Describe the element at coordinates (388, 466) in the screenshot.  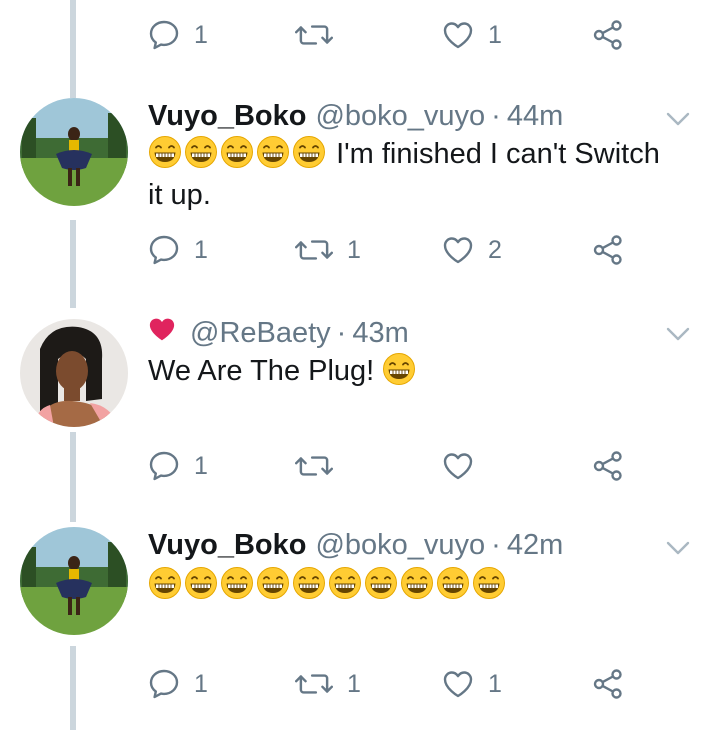
I see `tweet-action-bar: 1` at that location.